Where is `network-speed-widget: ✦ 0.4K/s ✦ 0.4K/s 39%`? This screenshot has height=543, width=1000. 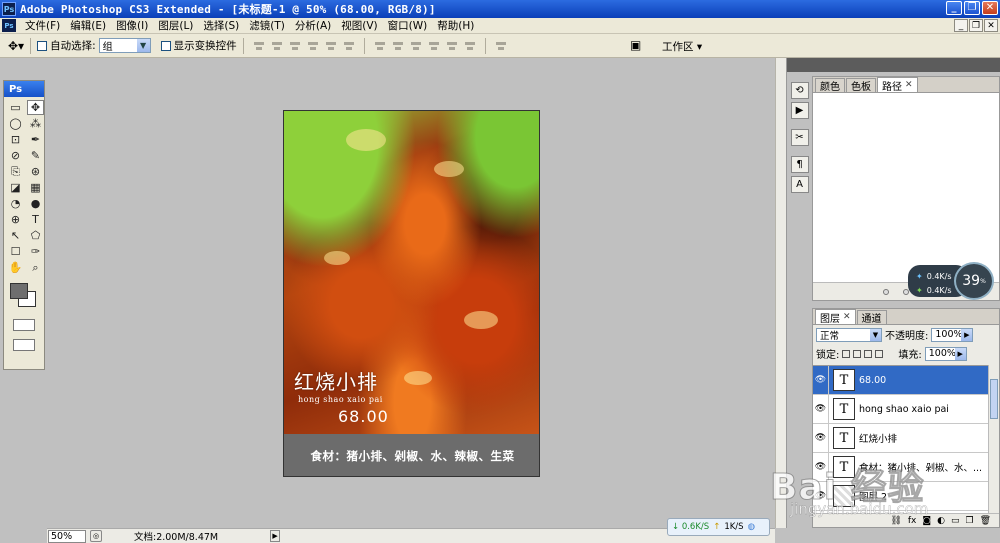 network-speed-widget: ✦ 0.4K/s ✦ 0.4K/s 39% is located at coordinates (952, 281).